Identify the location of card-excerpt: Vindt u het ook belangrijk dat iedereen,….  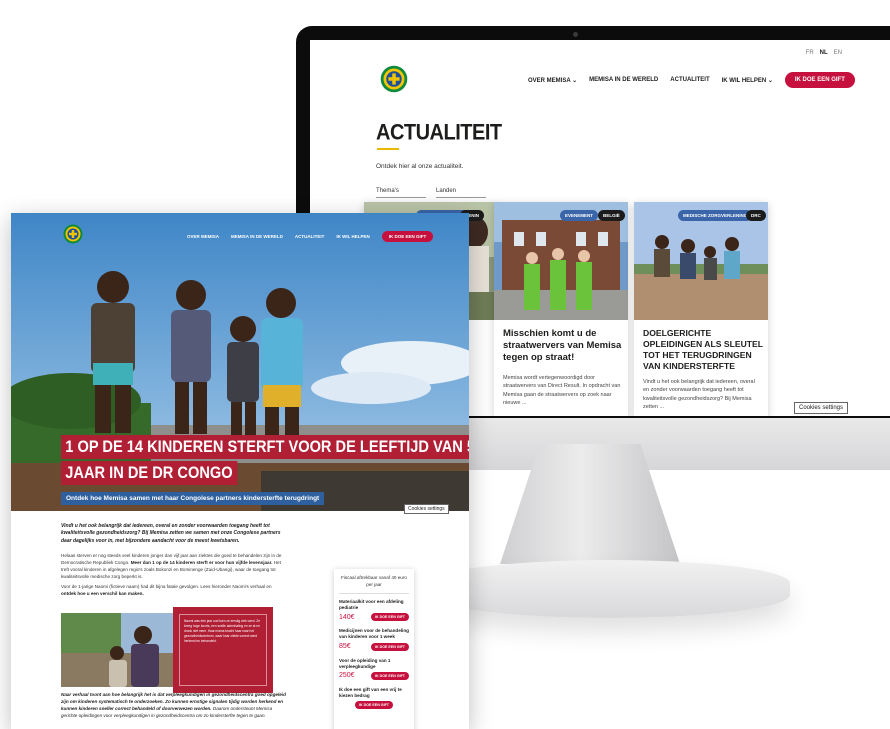
(699, 394).